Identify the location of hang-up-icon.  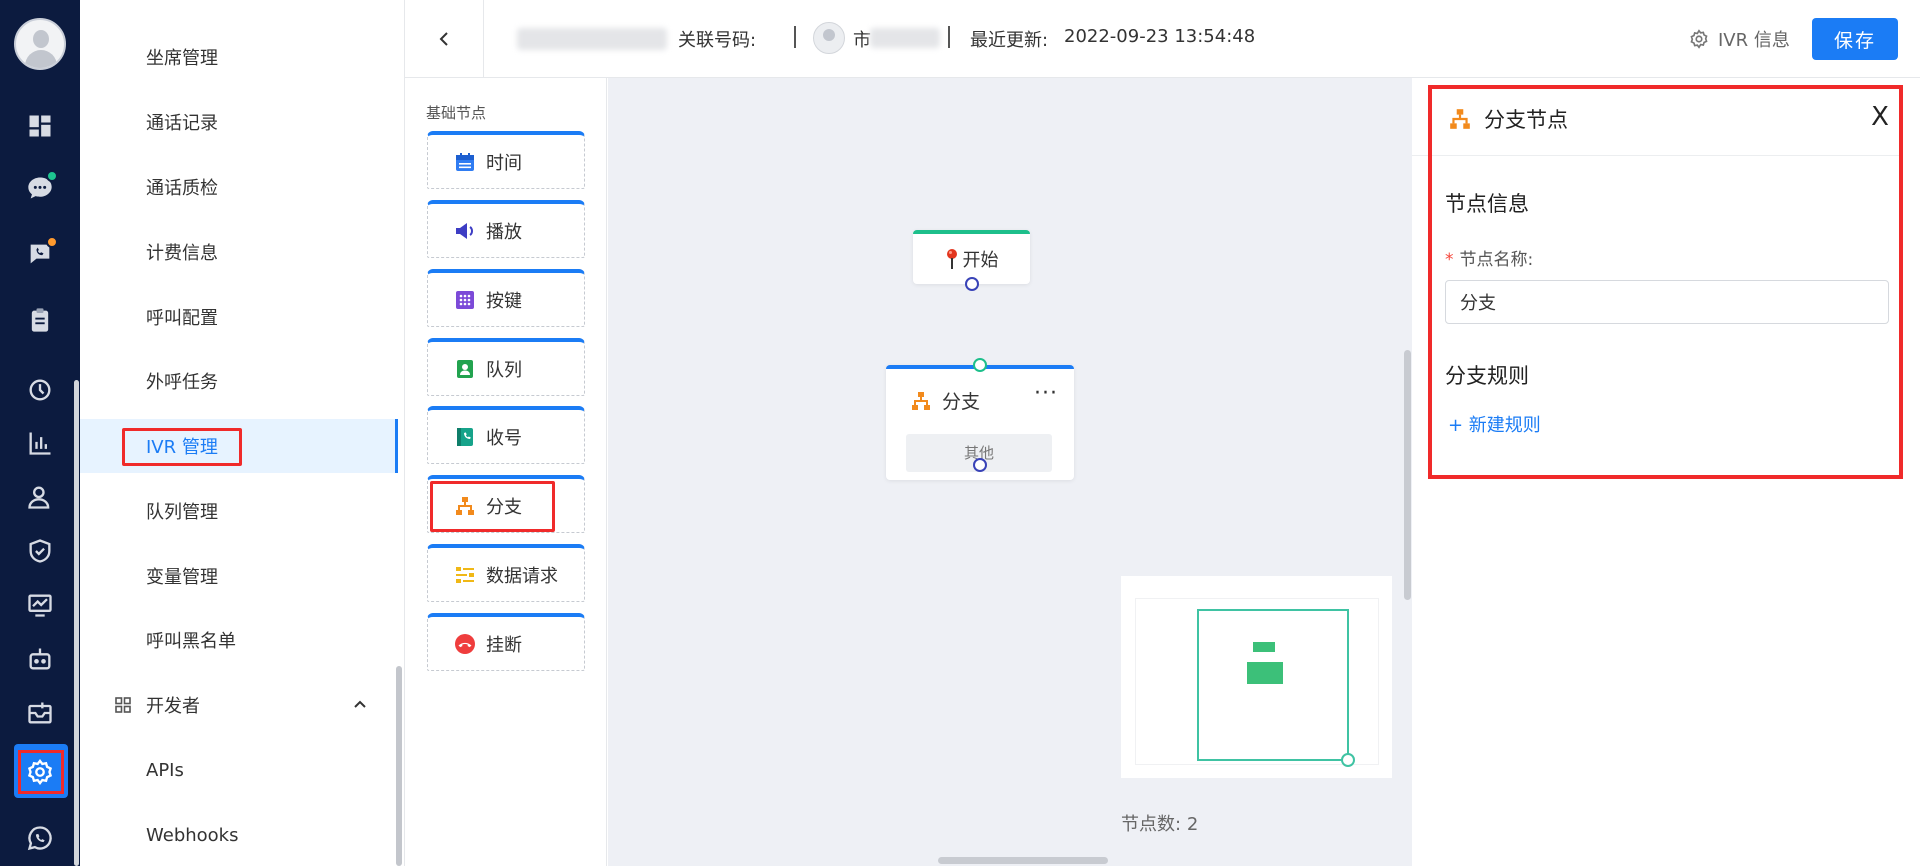
(465, 643).